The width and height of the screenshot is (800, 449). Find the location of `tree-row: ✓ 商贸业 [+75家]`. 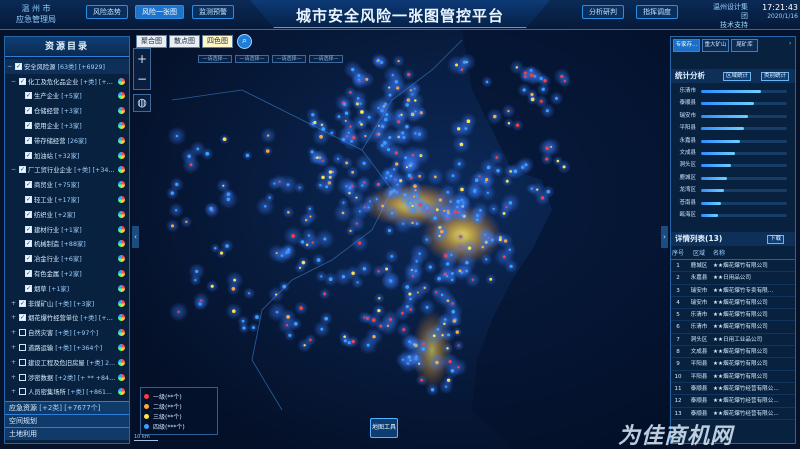

tree-row: ✓ 商贸业 [+75家] is located at coordinates (67, 184).